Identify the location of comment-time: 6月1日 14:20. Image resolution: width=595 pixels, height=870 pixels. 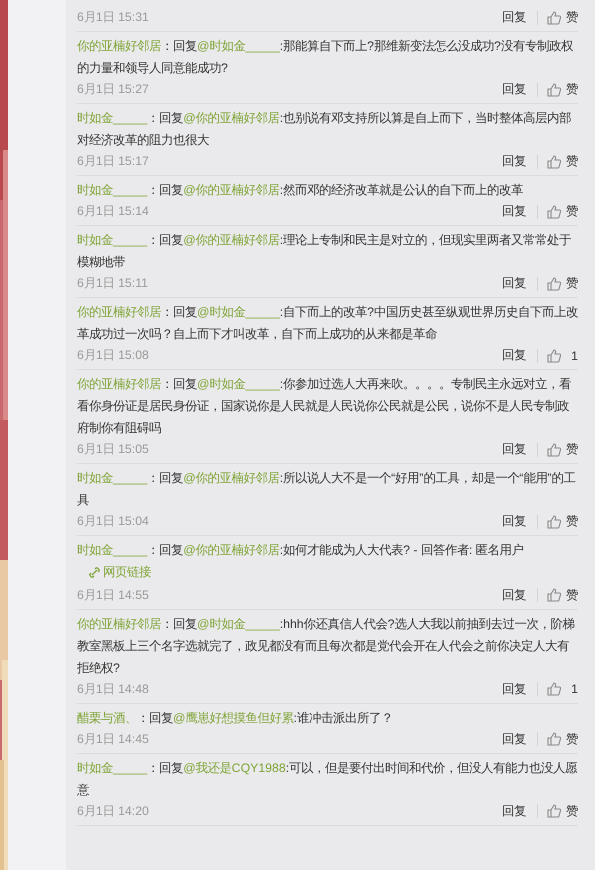
(113, 811).